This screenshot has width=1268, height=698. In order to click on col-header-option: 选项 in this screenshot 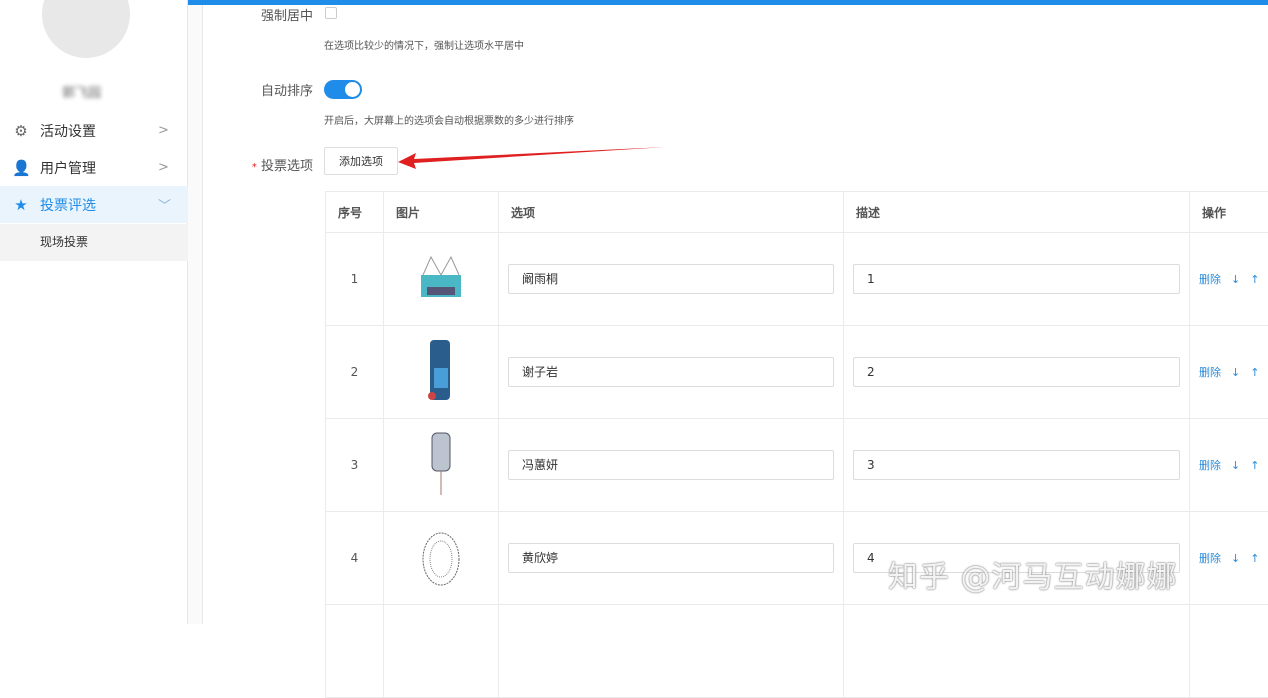, I will do `click(671, 212)`.